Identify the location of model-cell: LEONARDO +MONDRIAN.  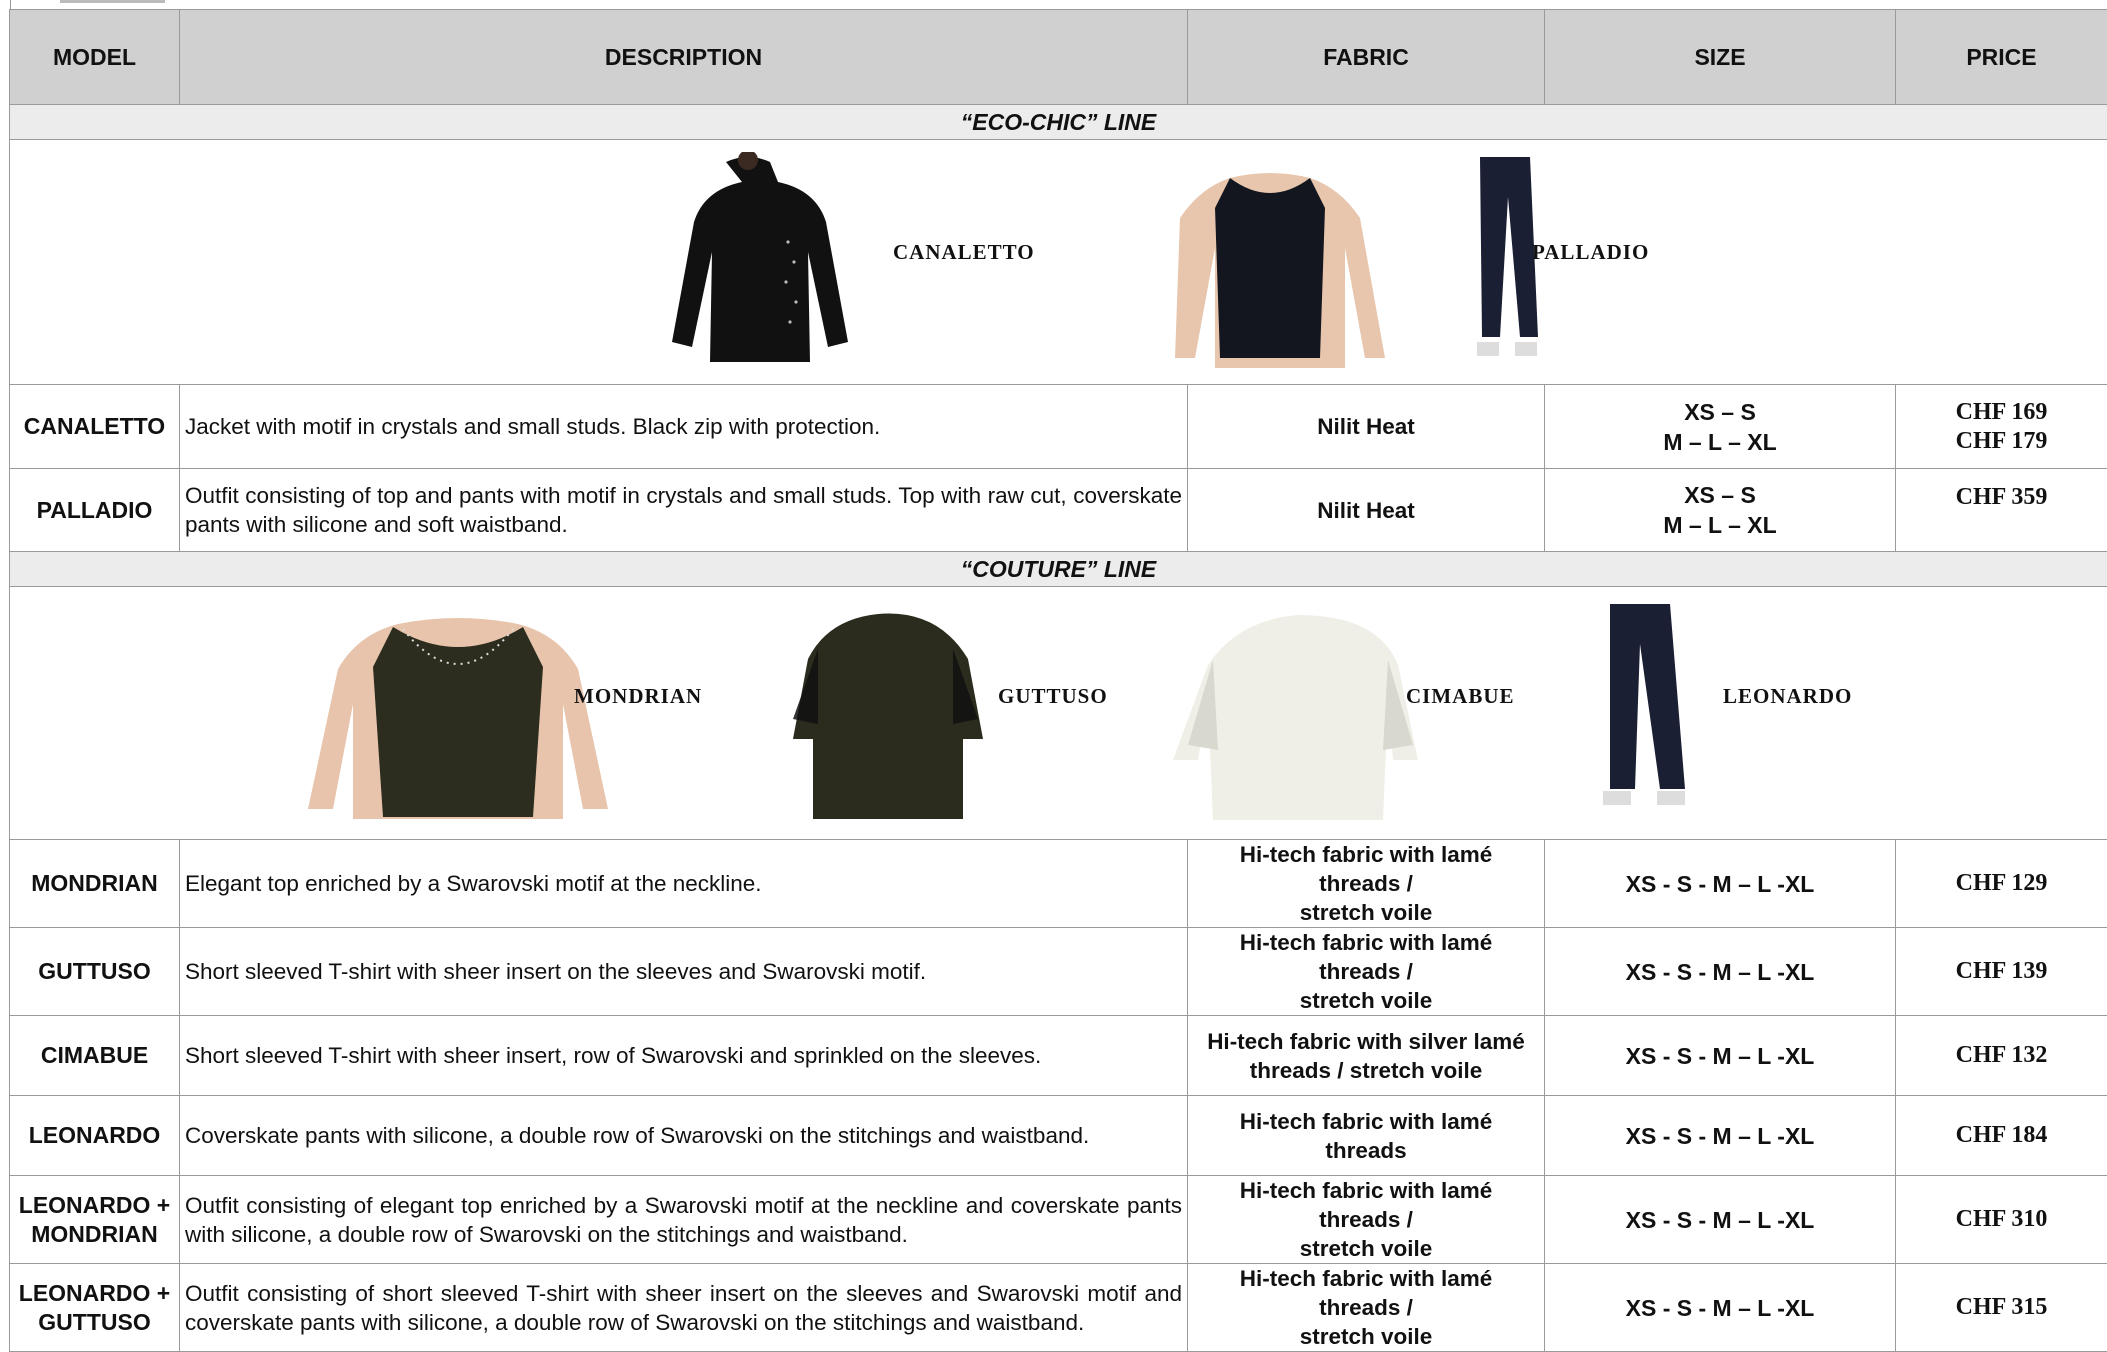
(95, 1220).